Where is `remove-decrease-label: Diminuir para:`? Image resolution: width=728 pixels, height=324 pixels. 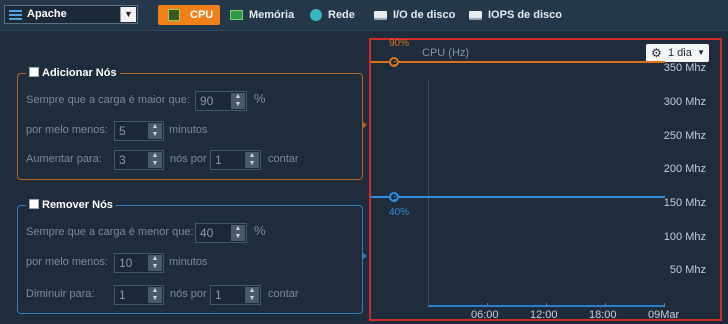
remove-decrease-label: Diminuir para: is located at coordinates (60, 294).